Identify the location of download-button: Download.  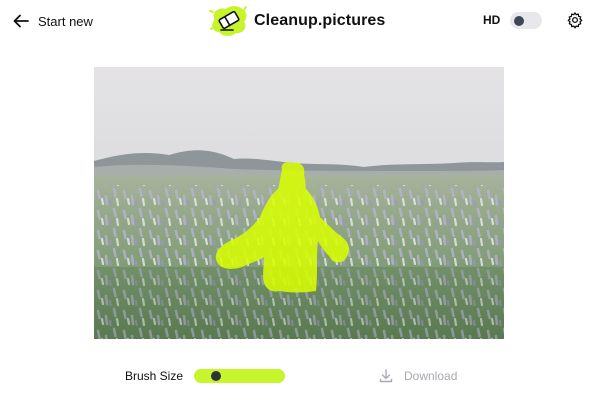
(417, 376).